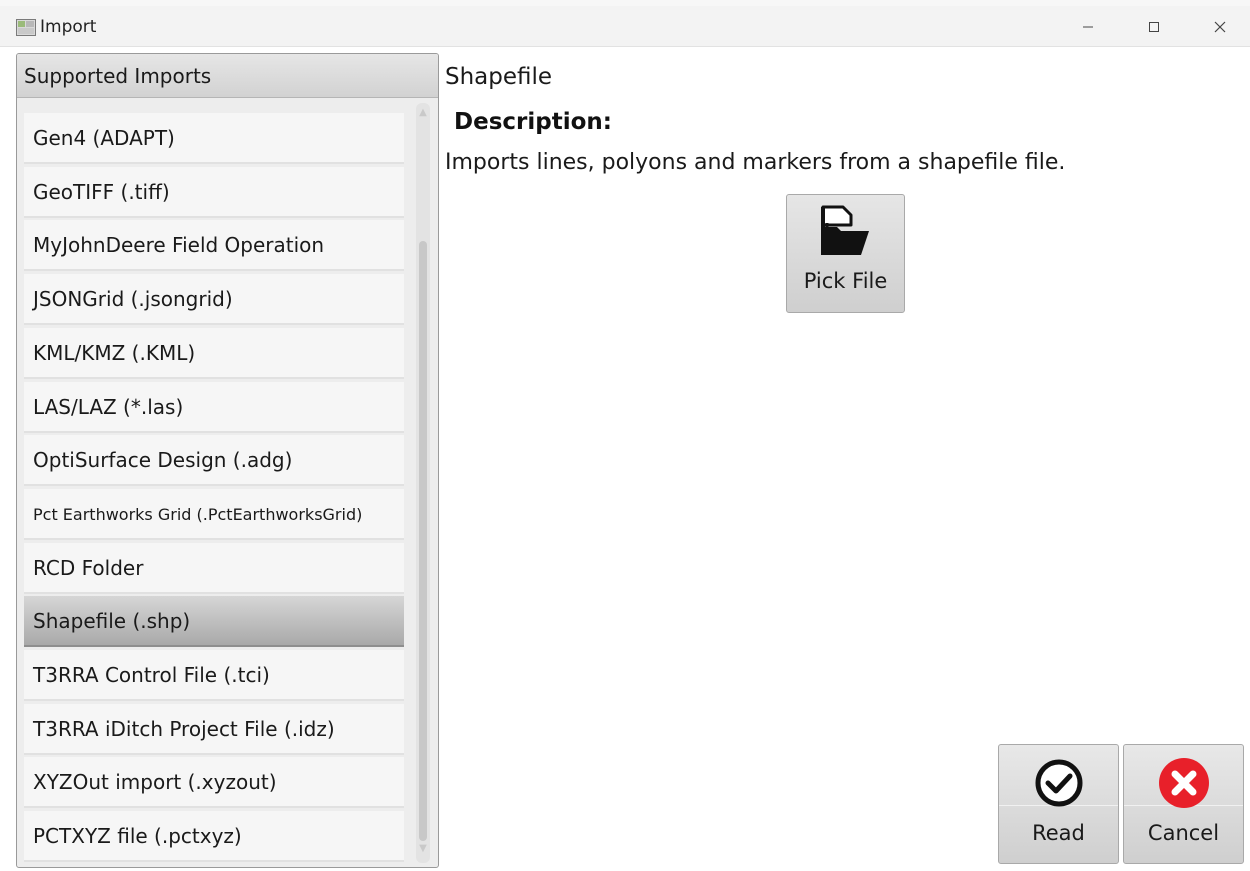 The width and height of the screenshot is (1250, 871). I want to click on read-label: Read, so click(1058, 833).